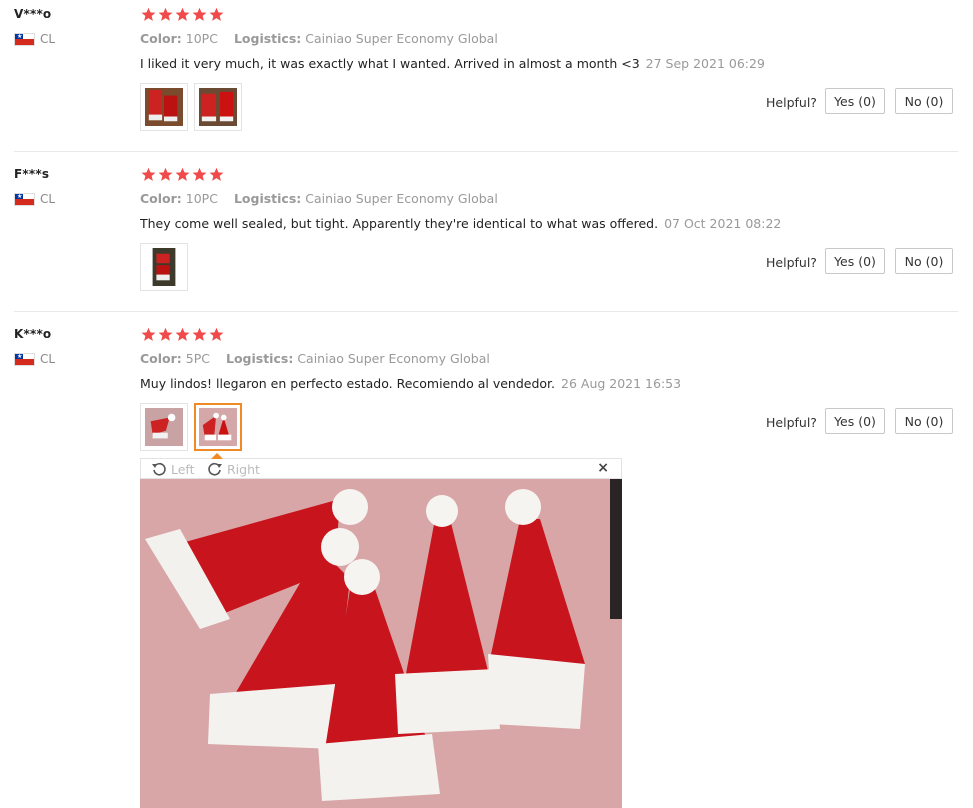 The height and width of the screenshot is (808, 973). Describe the element at coordinates (621, 383) in the screenshot. I see `review-date: 26 Aug 2021 16:53` at that location.